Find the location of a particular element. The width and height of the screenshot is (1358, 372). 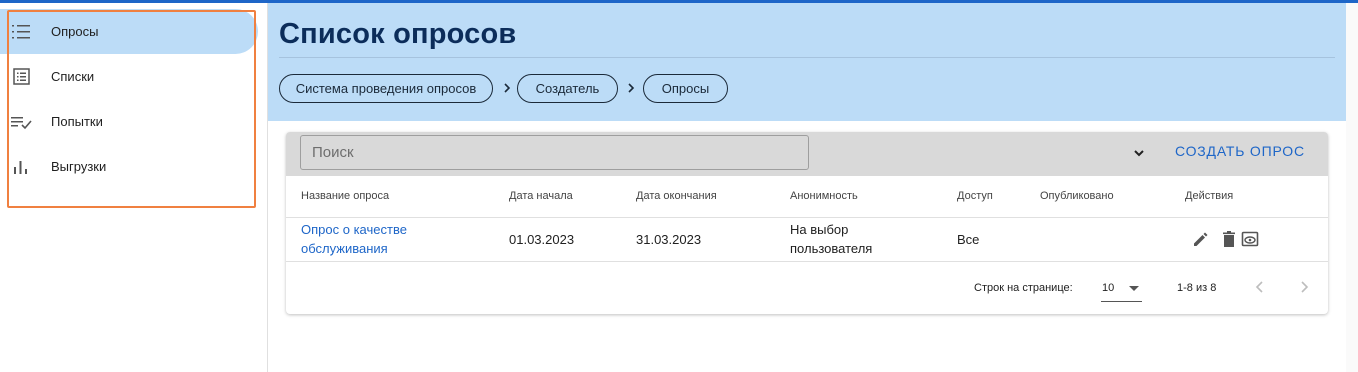

column-header-start: Дата начала is located at coordinates (541, 196).